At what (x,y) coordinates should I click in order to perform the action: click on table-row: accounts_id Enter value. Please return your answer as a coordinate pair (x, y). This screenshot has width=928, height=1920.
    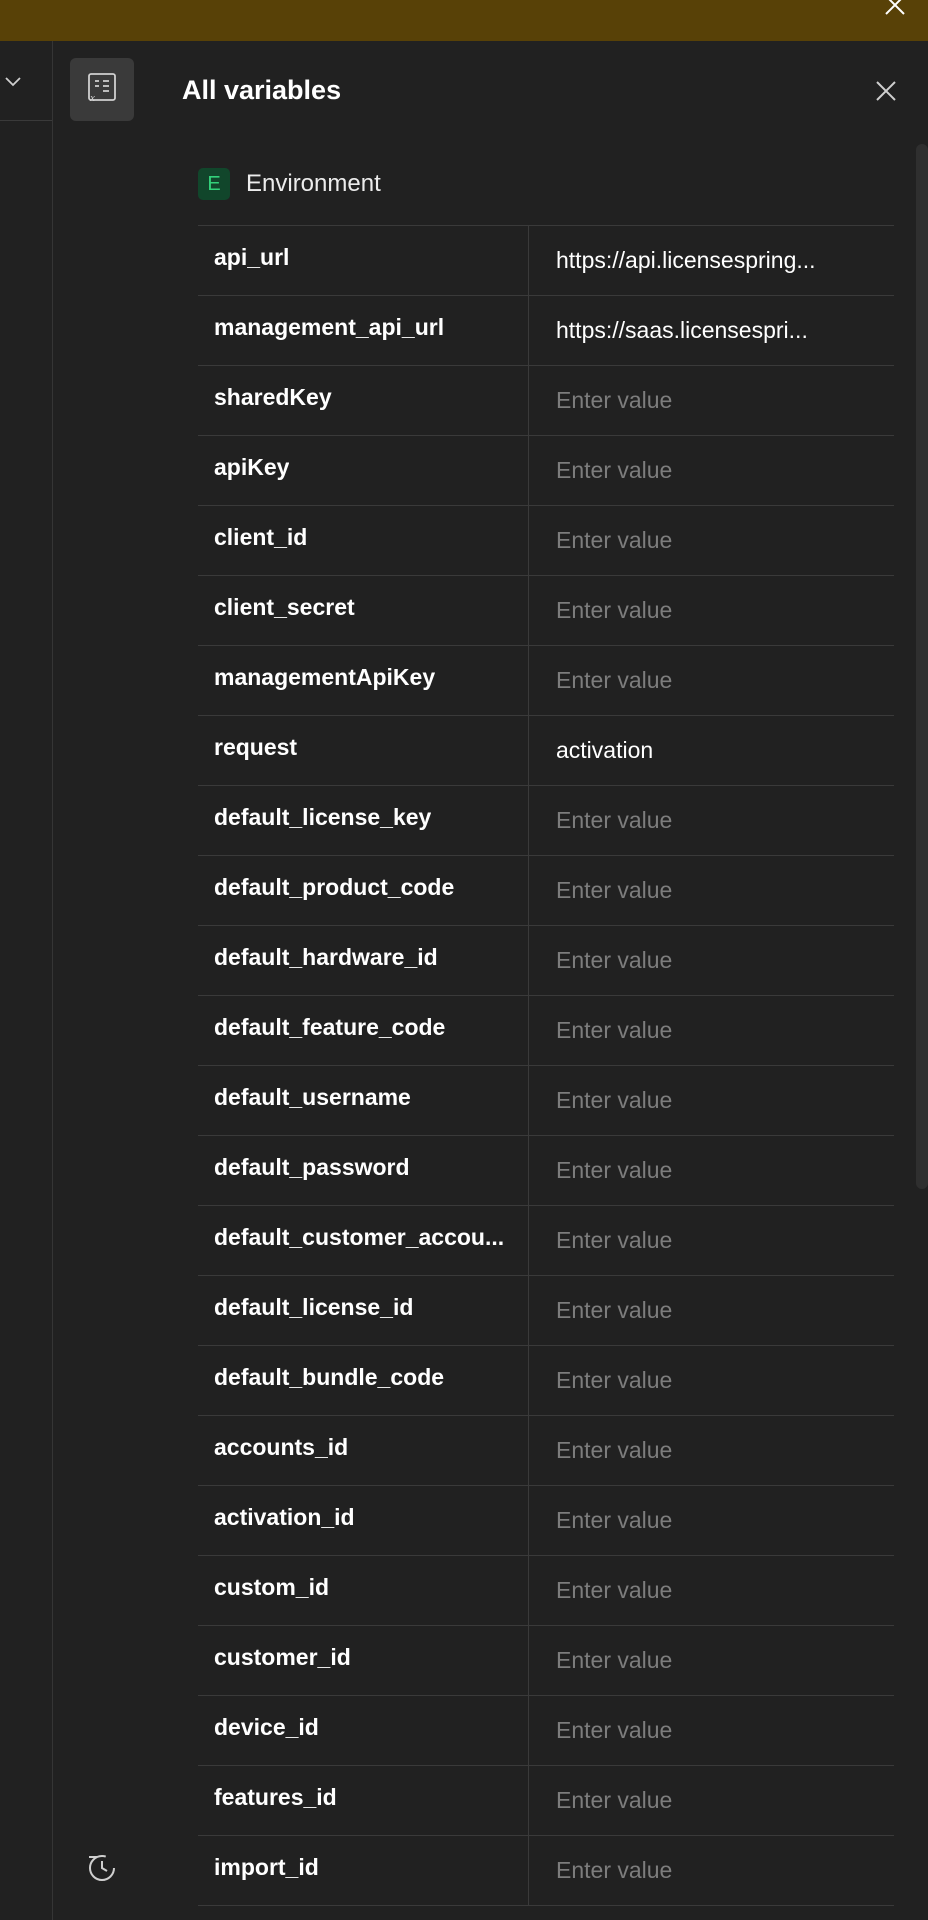
    Looking at the image, I should click on (546, 1451).